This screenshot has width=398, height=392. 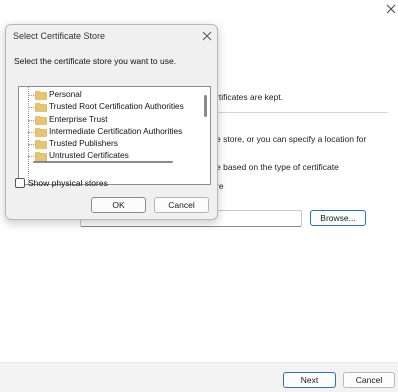 I want to click on horizontal-scrollbar, so click(x=103, y=162).